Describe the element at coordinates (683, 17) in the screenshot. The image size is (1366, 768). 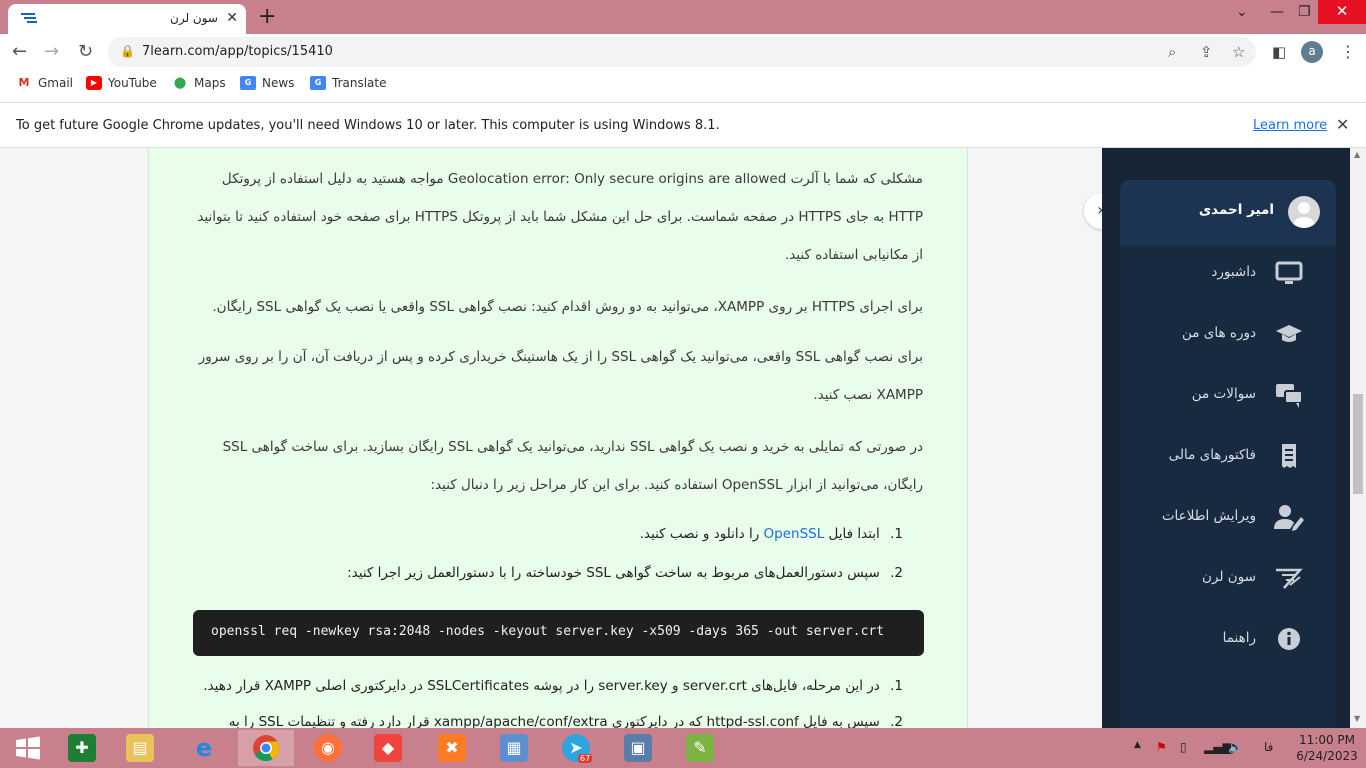
I see `browser-titlebar: سون لرن ✕ + ⌄ — ❐ ✕` at that location.